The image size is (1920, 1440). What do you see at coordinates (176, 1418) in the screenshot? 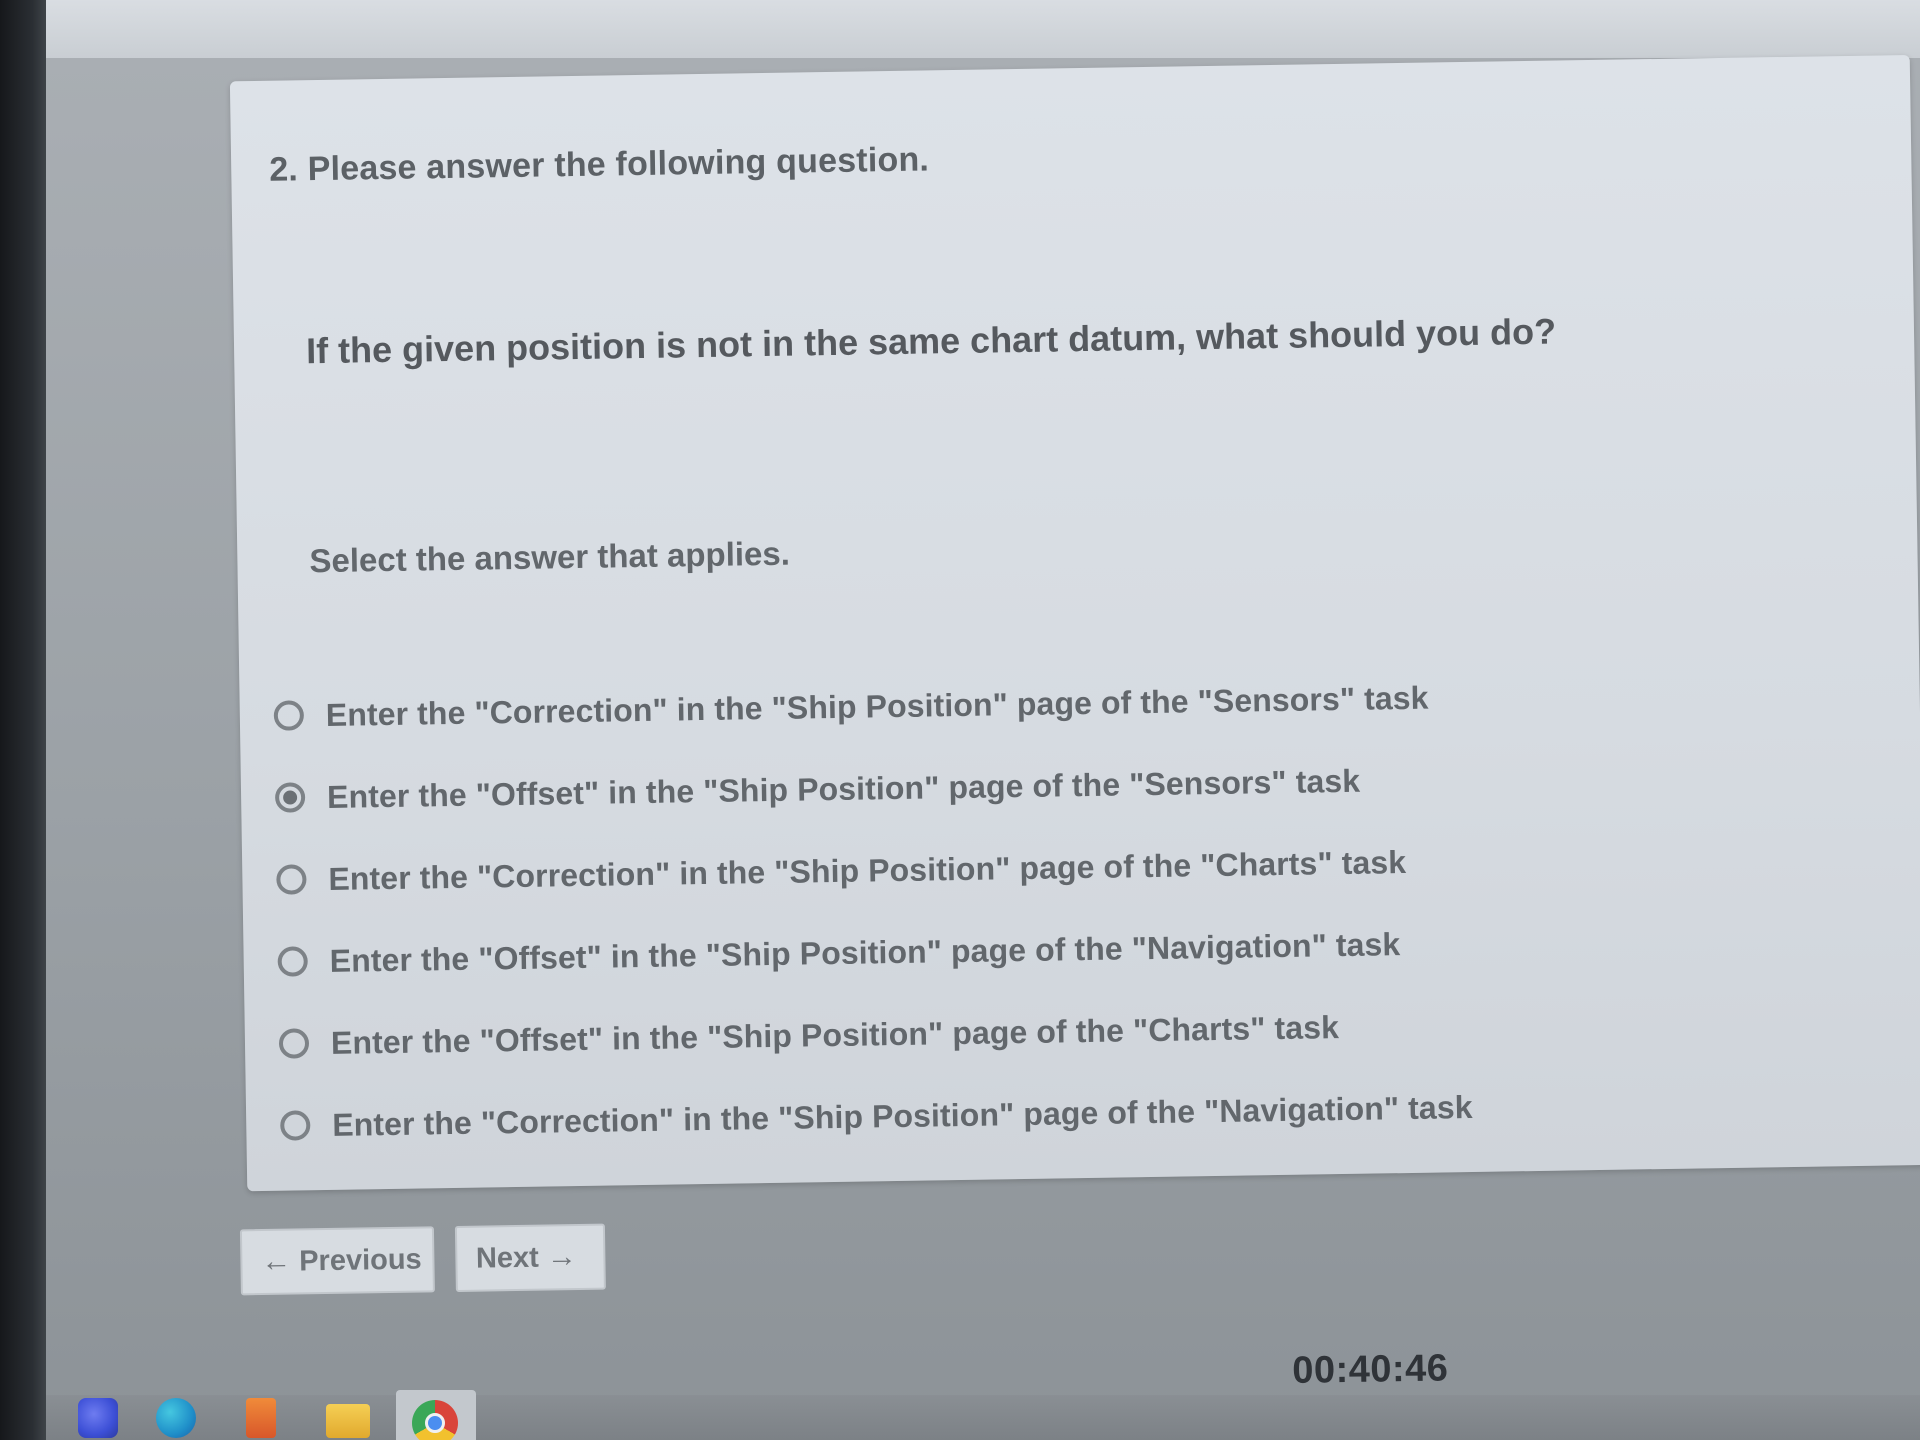
I see `edge-icon` at bounding box center [176, 1418].